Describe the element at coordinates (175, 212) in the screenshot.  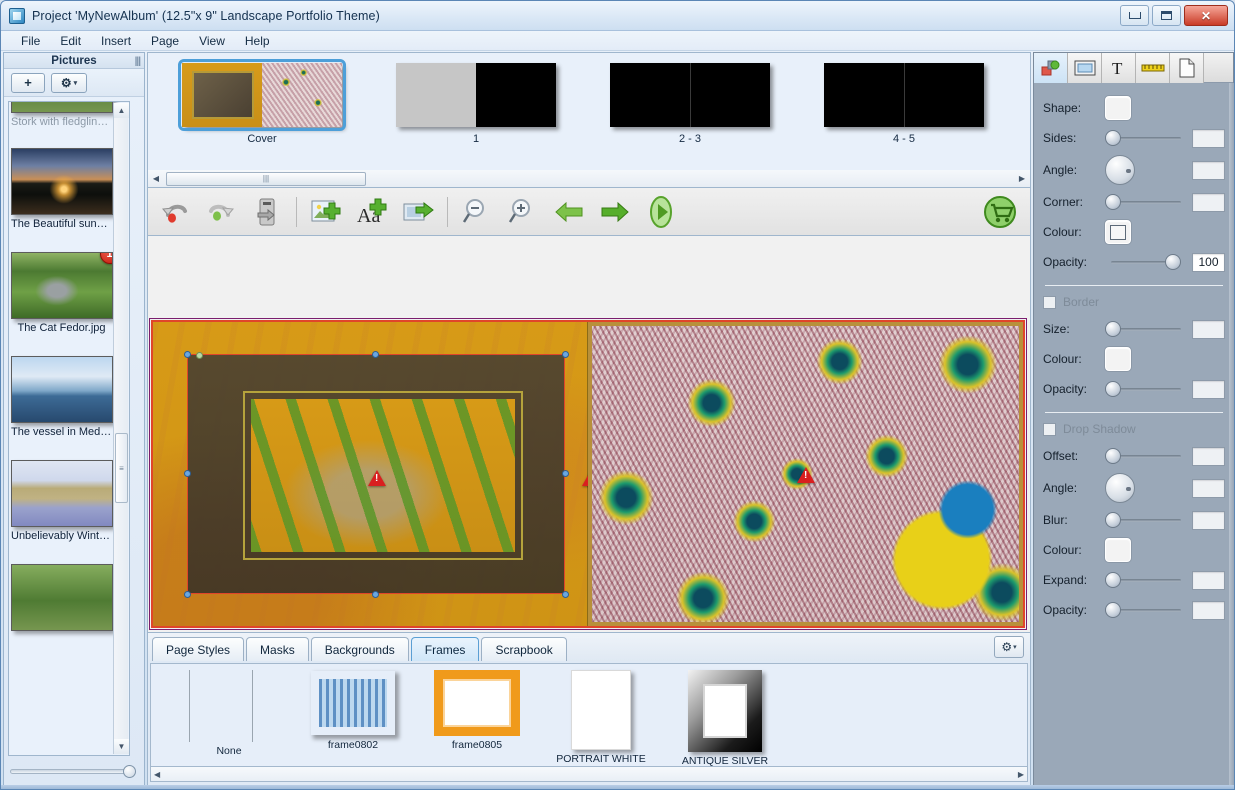
I see `undo-button` at that location.